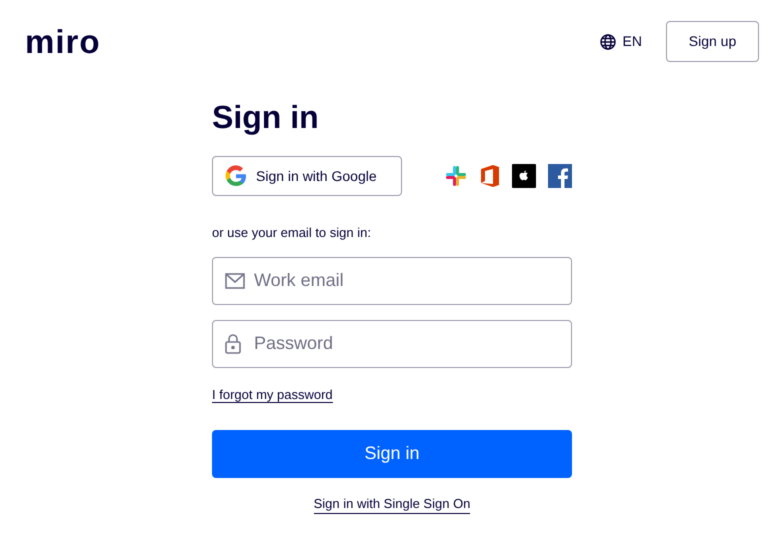  Describe the element at coordinates (266, 117) in the screenshot. I see `page-title: Sign in` at that location.